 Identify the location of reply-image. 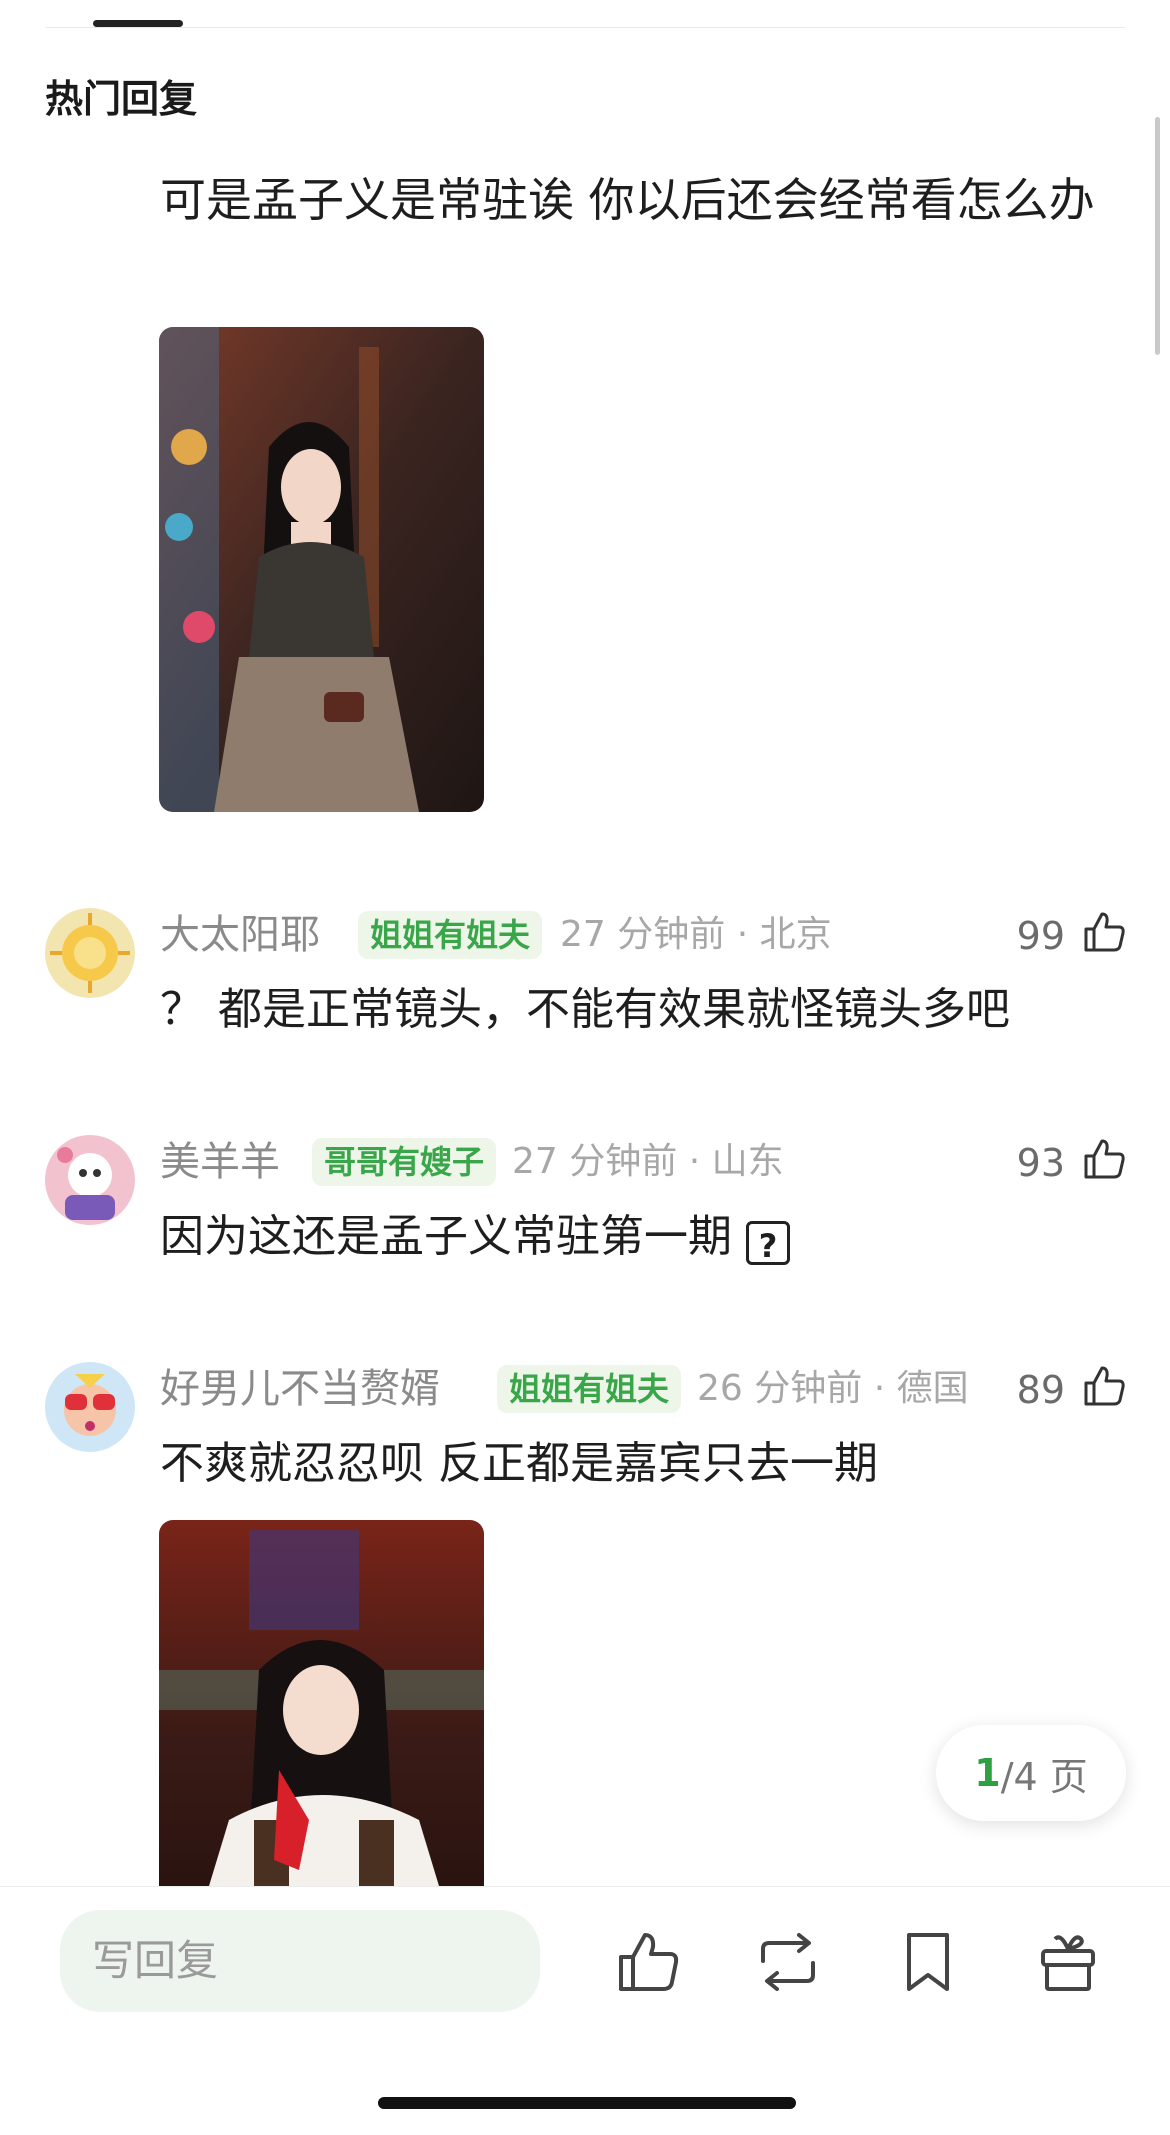
(321, 569).